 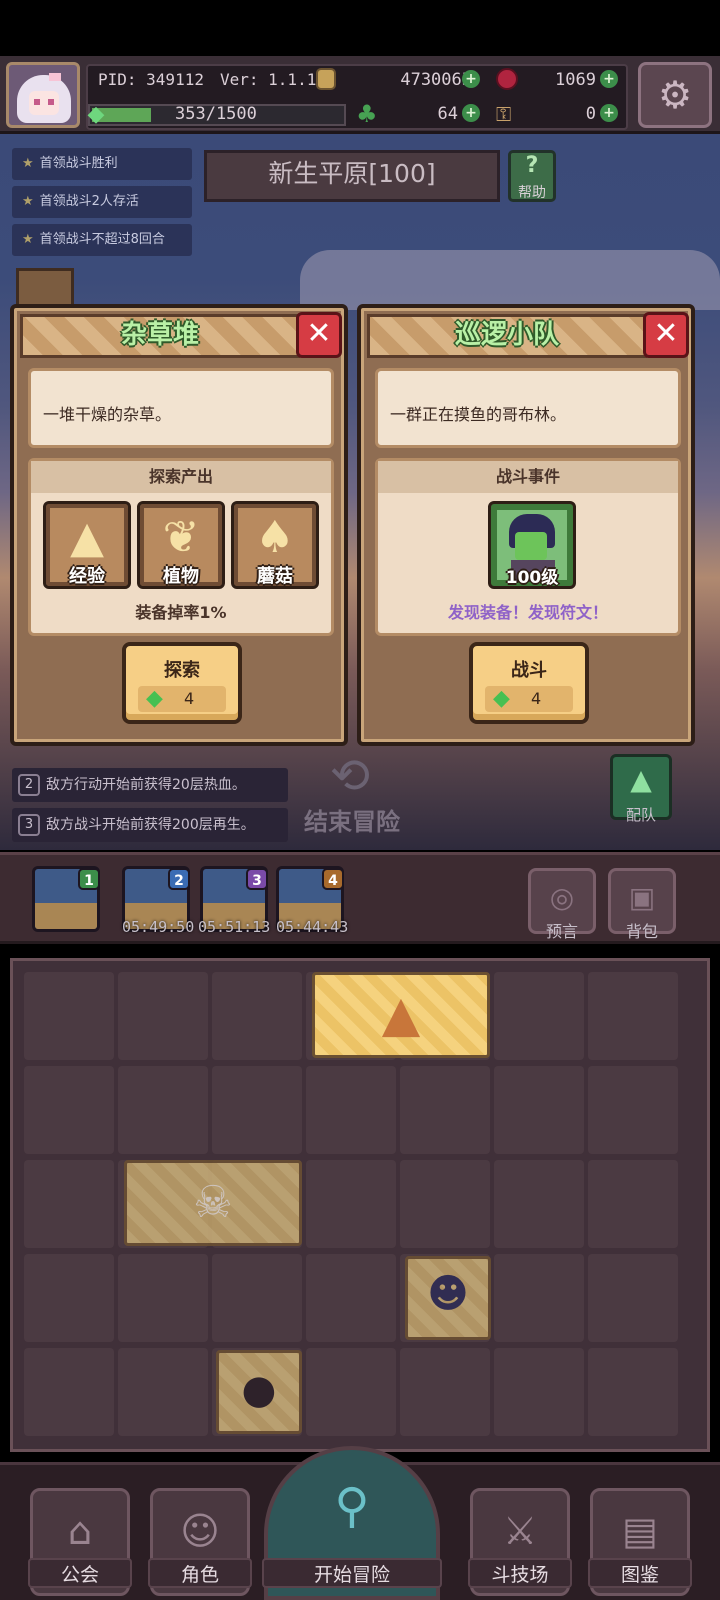 I want to click on goblin-portrait: 100级, so click(x=532, y=545).